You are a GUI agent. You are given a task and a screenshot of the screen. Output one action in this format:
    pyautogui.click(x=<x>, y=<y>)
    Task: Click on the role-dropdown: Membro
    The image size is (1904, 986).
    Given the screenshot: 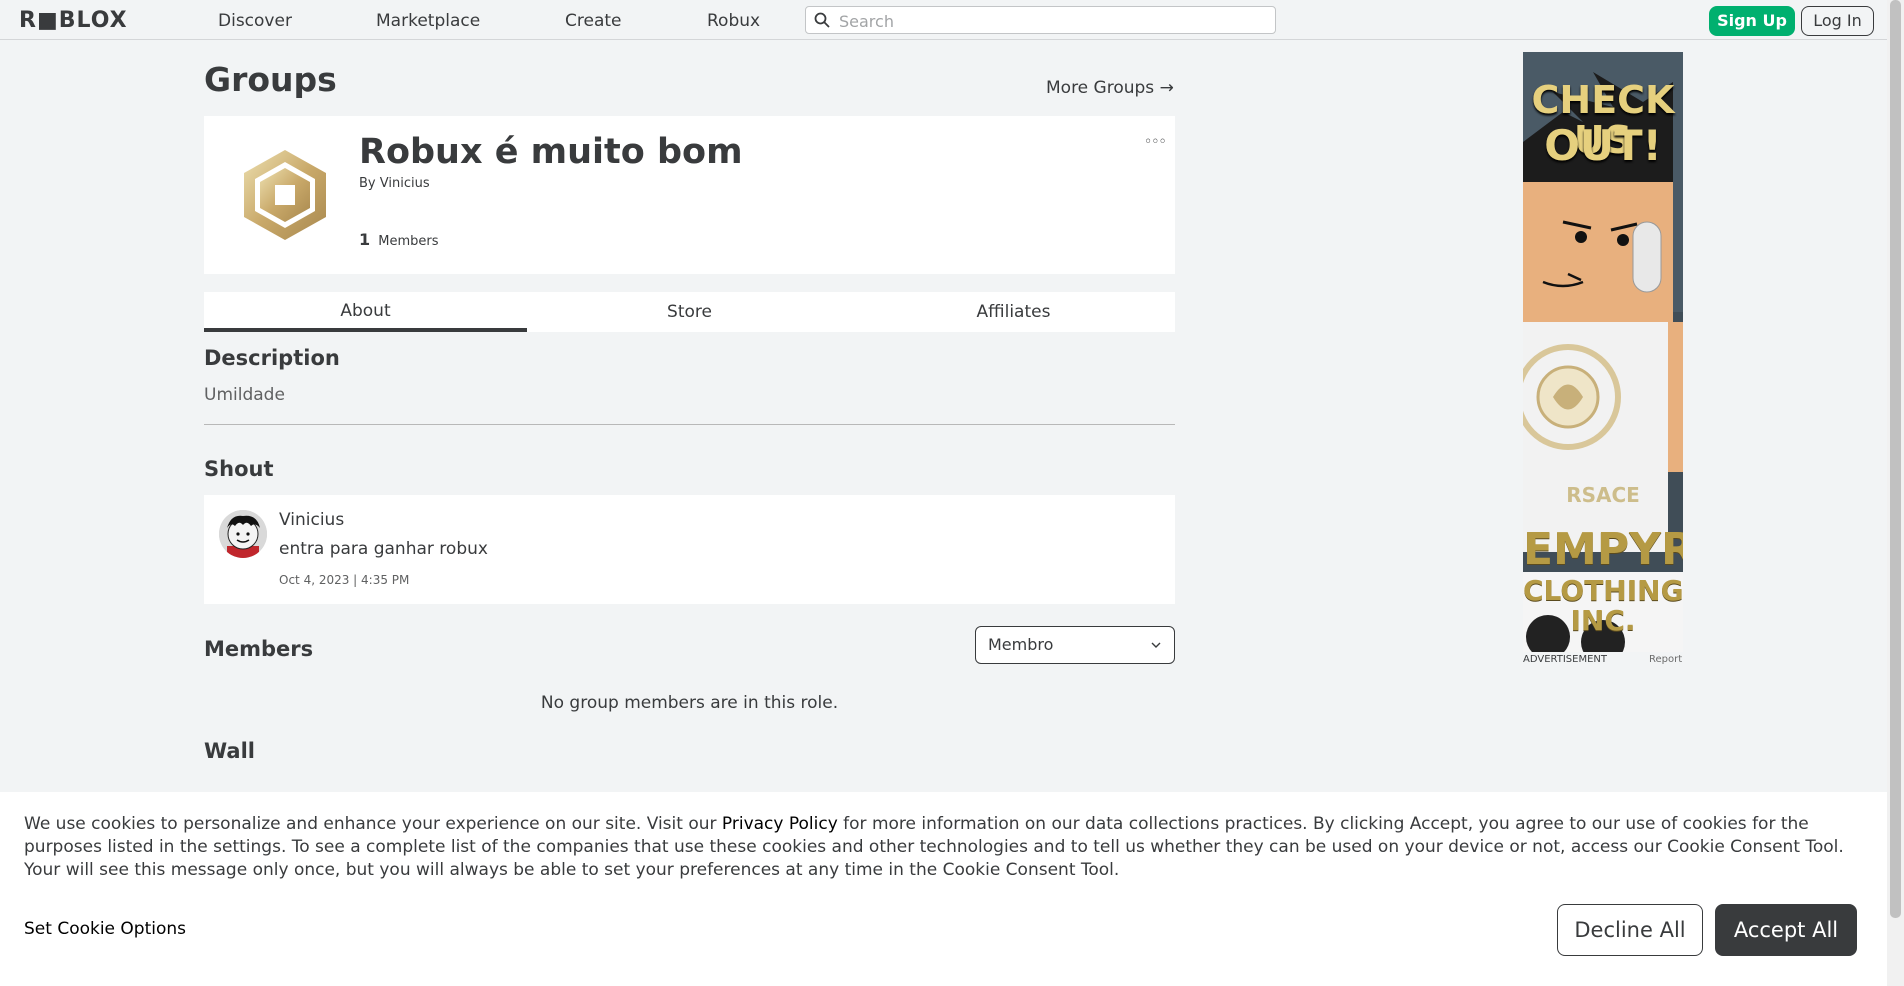 What is the action you would take?
    pyautogui.click(x=1075, y=645)
    